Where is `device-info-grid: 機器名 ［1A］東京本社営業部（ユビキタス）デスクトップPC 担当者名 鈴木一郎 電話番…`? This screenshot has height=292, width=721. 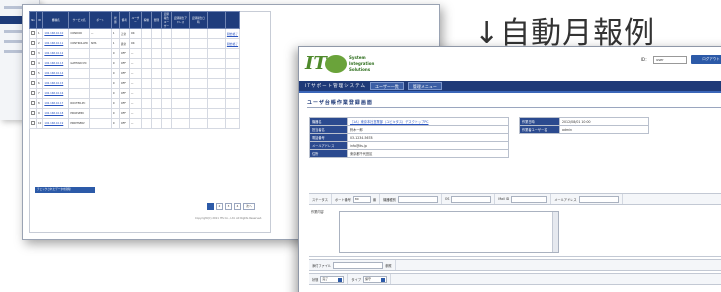
device-info-grid: 機器名 ［1A］東京本社営業部（ユビキタス）デスクトップPC 担当者名 鈴木一郎 電話番… is located at coordinates (409, 137).